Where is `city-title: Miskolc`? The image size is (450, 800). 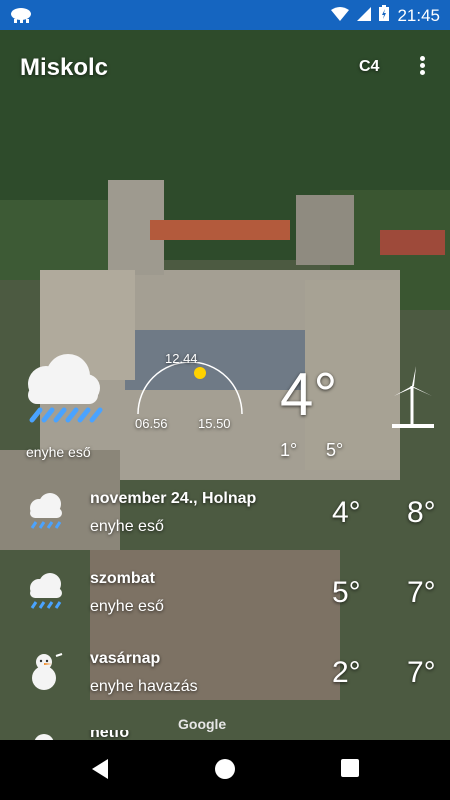
city-title: Miskolc is located at coordinates (64, 68).